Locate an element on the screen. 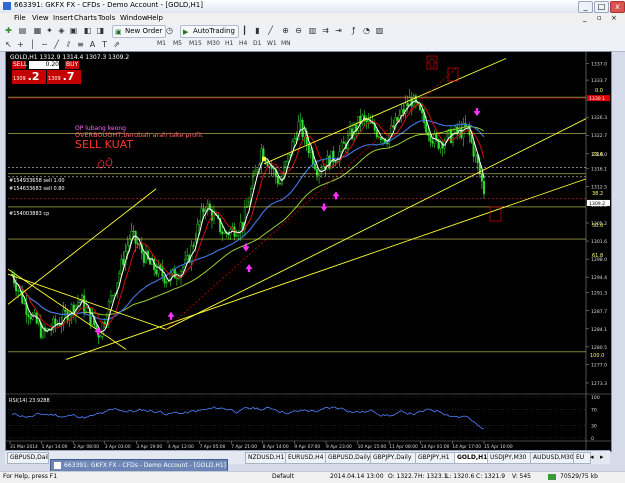 This screenshot has width=625, height=483. price-label-14: 1287.7 is located at coordinates (599, 312).